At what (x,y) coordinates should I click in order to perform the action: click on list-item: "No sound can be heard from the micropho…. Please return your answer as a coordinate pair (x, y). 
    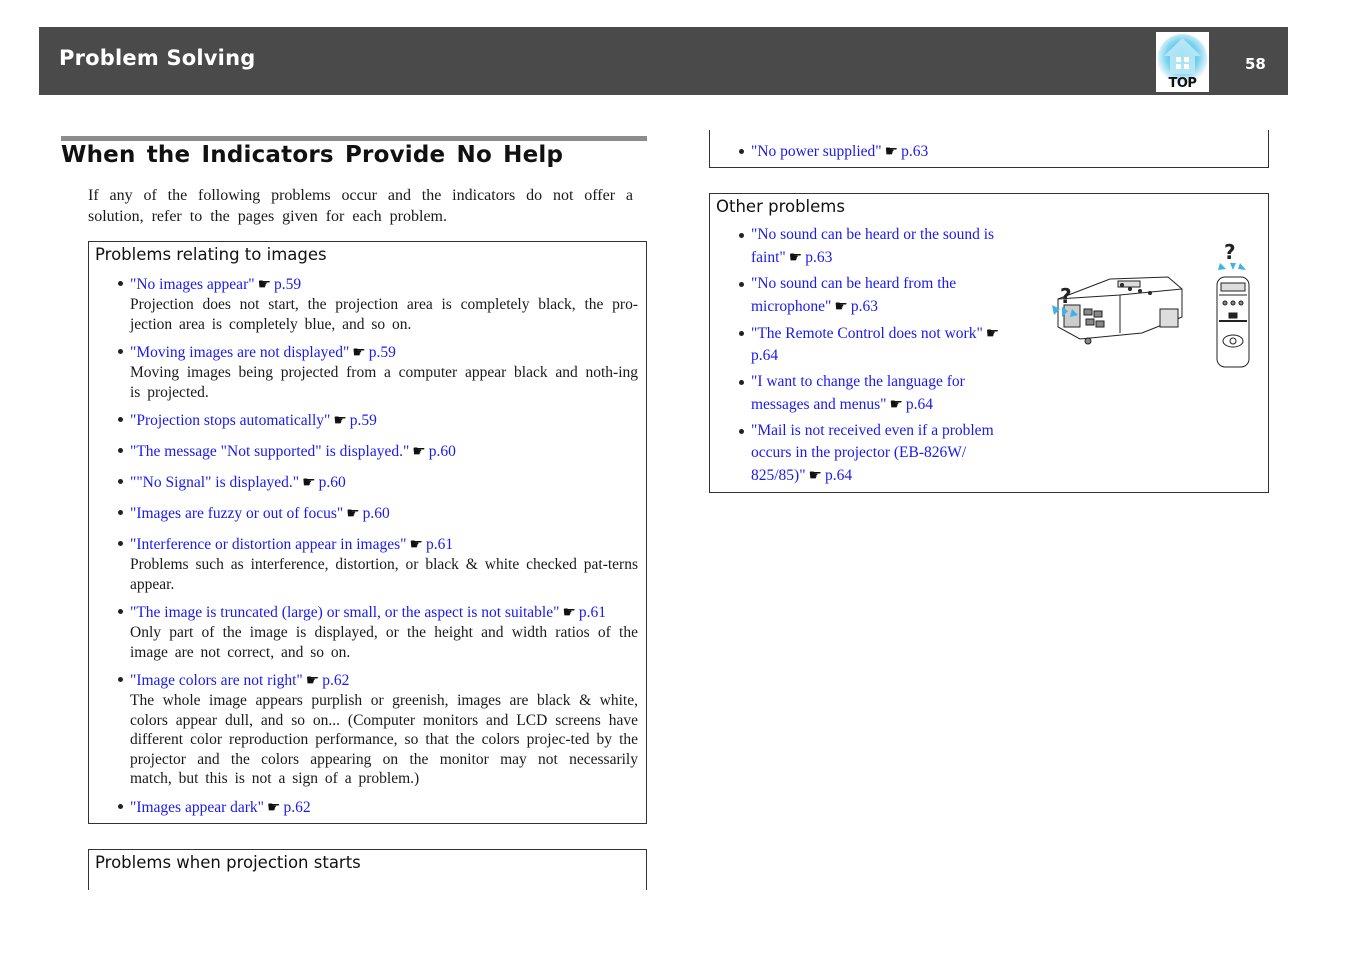
    Looking at the image, I should click on (863, 295).